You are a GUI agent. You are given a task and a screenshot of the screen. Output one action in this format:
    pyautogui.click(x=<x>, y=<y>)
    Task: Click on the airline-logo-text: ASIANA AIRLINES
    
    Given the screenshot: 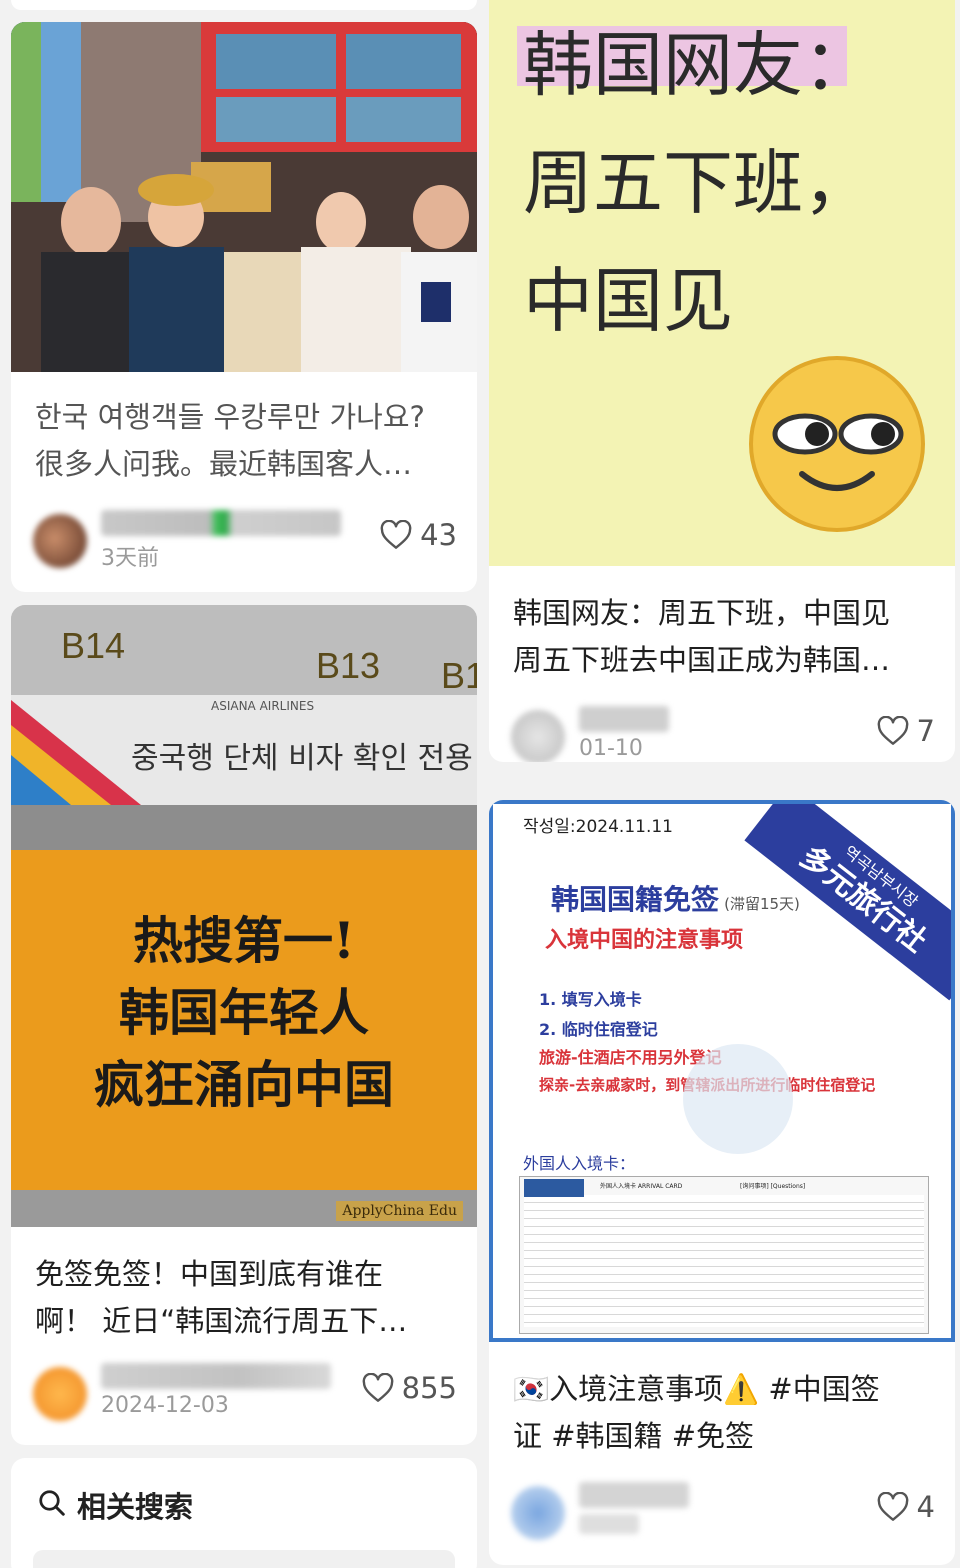 What is the action you would take?
    pyautogui.click(x=263, y=706)
    